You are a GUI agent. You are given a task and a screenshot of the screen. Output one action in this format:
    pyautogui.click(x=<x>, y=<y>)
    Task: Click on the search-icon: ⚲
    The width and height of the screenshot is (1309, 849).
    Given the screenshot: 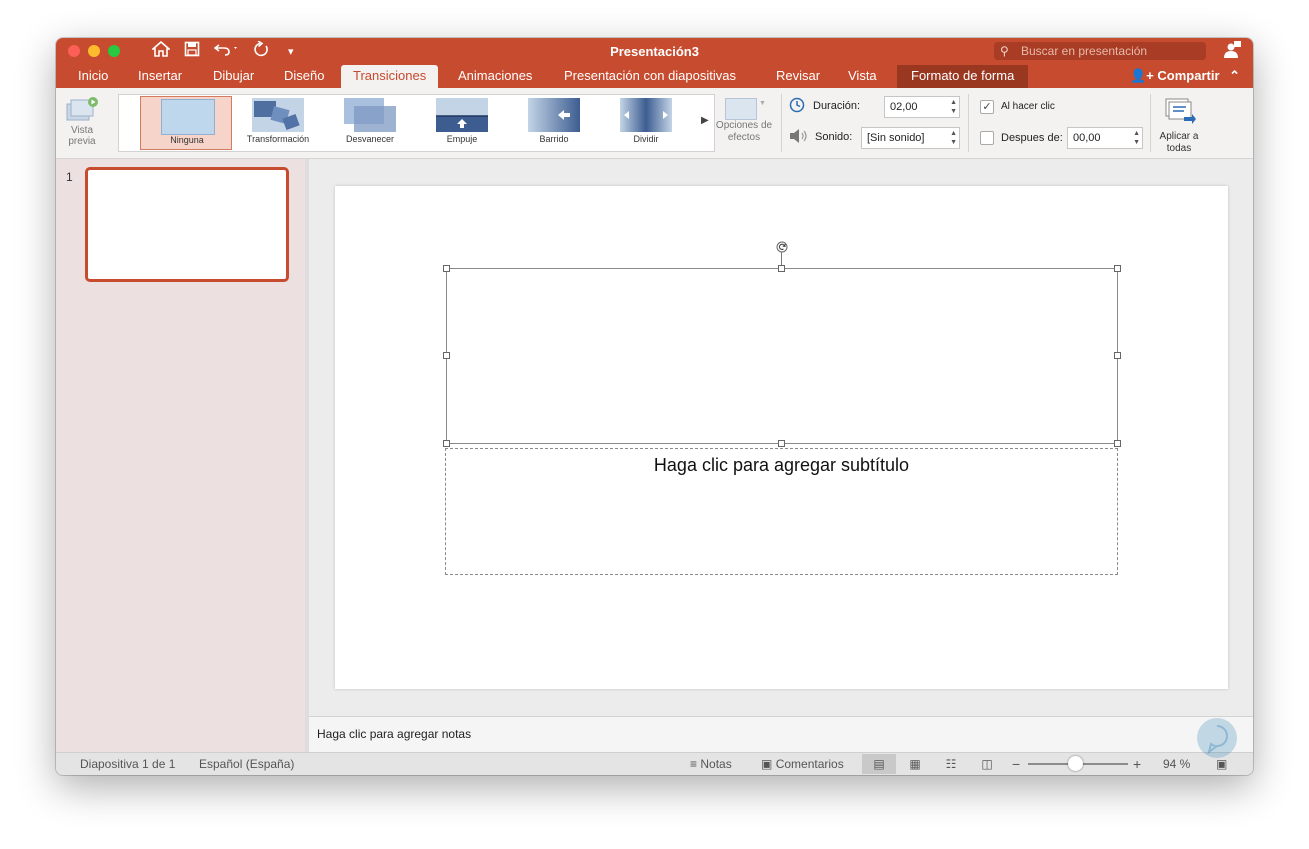 What is the action you would take?
    pyautogui.click(x=1004, y=51)
    